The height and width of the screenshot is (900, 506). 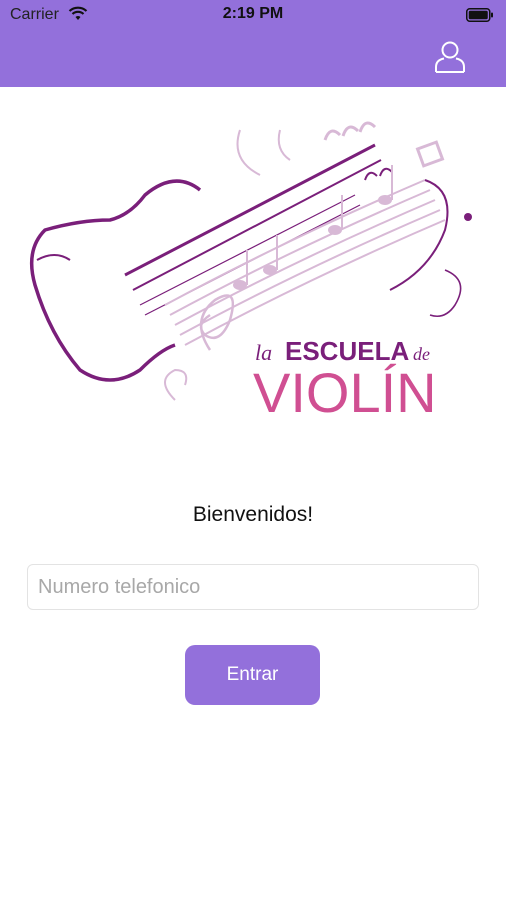 What do you see at coordinates (253, 514) in the screenshot?
I see `welcome-heading: Bienvenidos!` at bounding box center [253, 514].